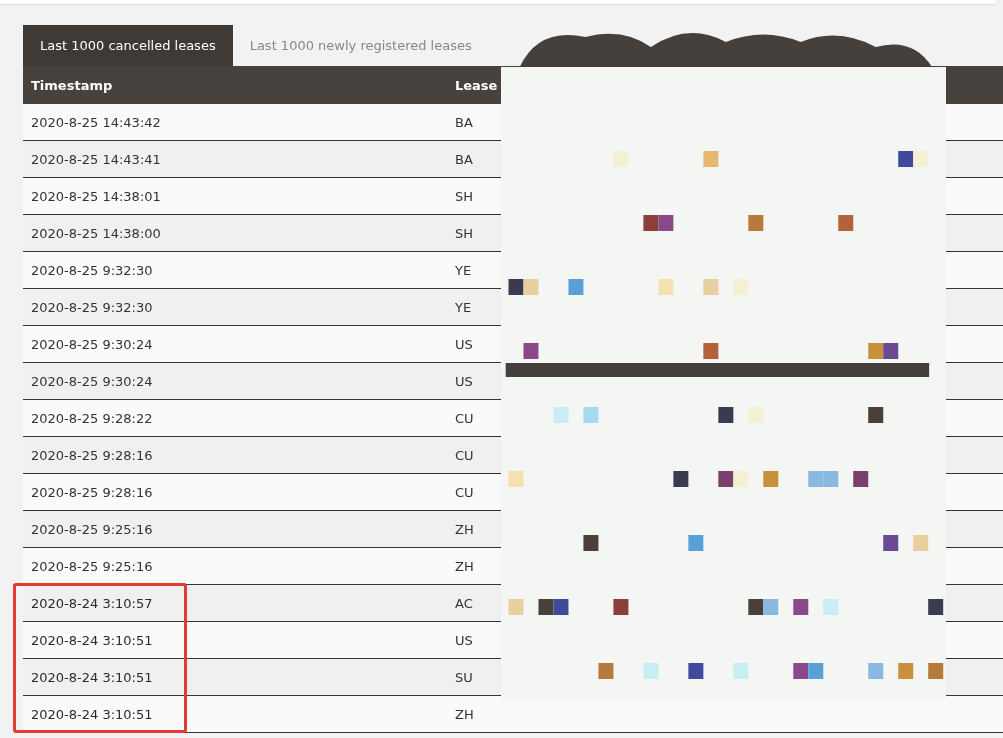 This screenshot has height=738, width=1003. Describe the element at coordinates (96, 159) in the screenshot. I see `table-cell-text: 2020-8-25 14:43:41` at that location.